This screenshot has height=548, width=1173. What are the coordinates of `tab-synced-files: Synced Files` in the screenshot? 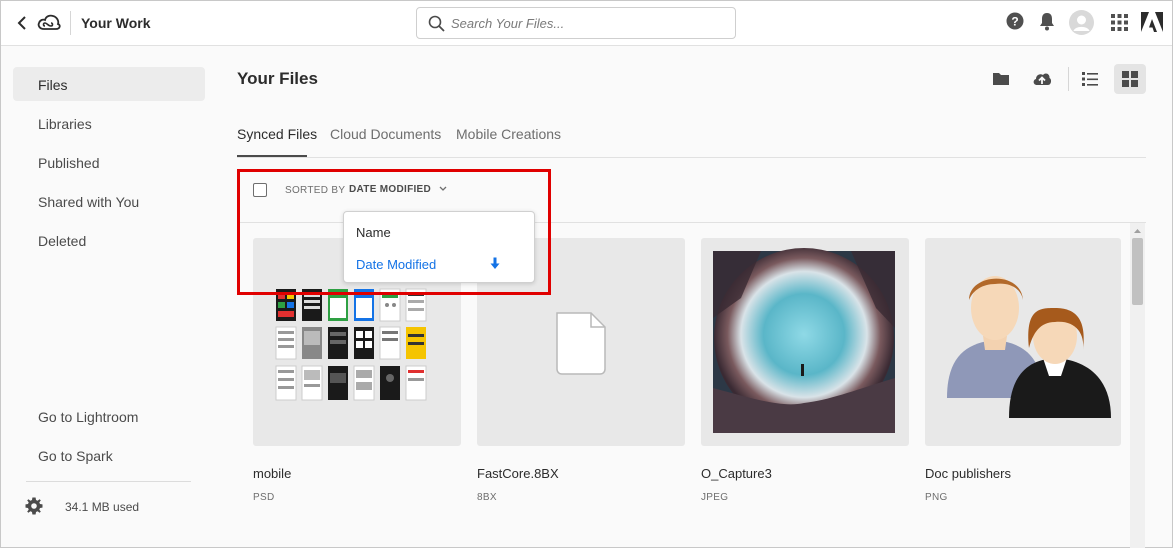 It's located at (277, 134).